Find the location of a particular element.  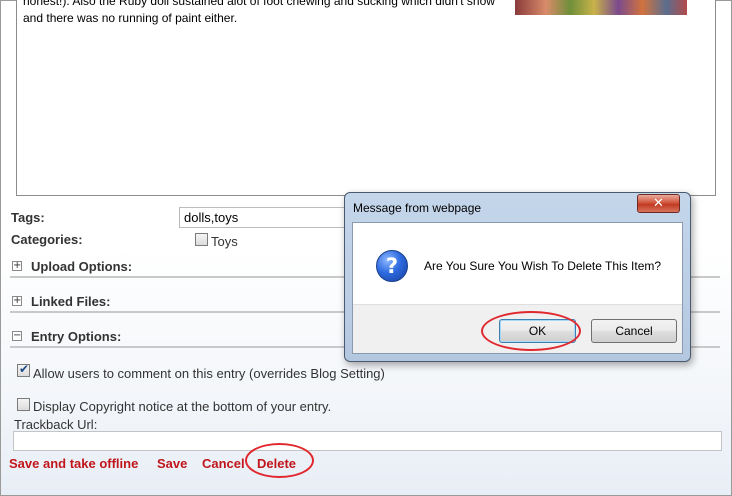

ok-highlight-oval is located at coordinates (531, 331).